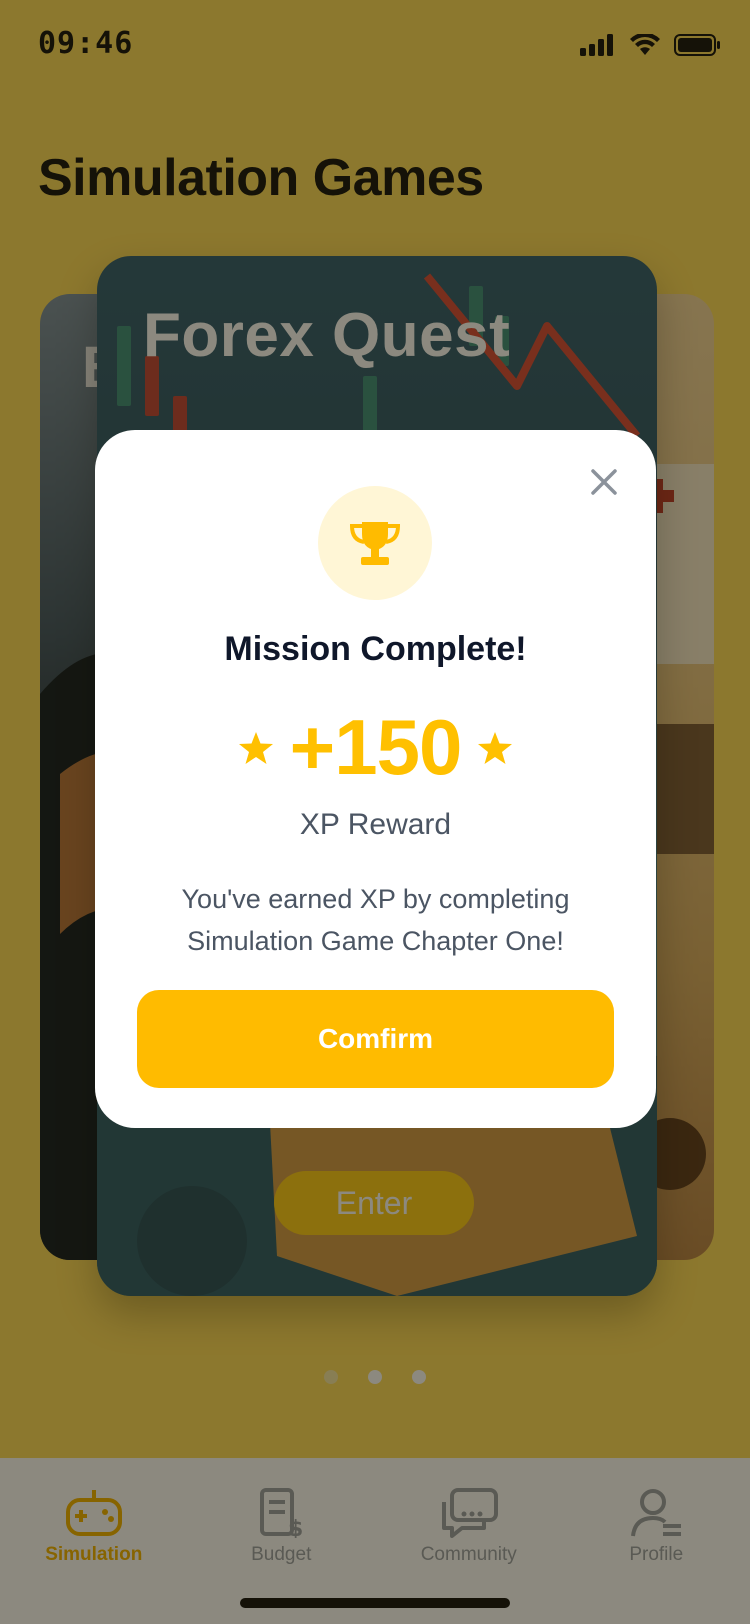 This screenshot has height=1624, width=750. I want to click on confirm-button: Comfirm, so click(375, 1039).